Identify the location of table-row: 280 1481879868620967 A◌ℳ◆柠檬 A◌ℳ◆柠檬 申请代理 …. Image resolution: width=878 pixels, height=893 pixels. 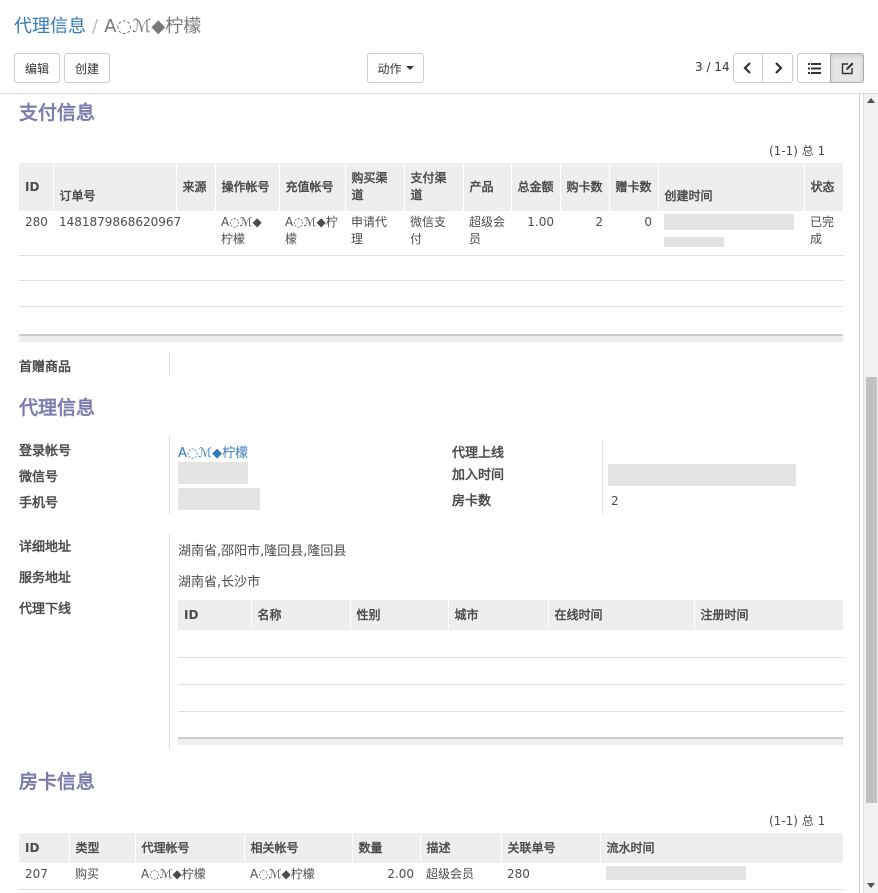
(431, 233).